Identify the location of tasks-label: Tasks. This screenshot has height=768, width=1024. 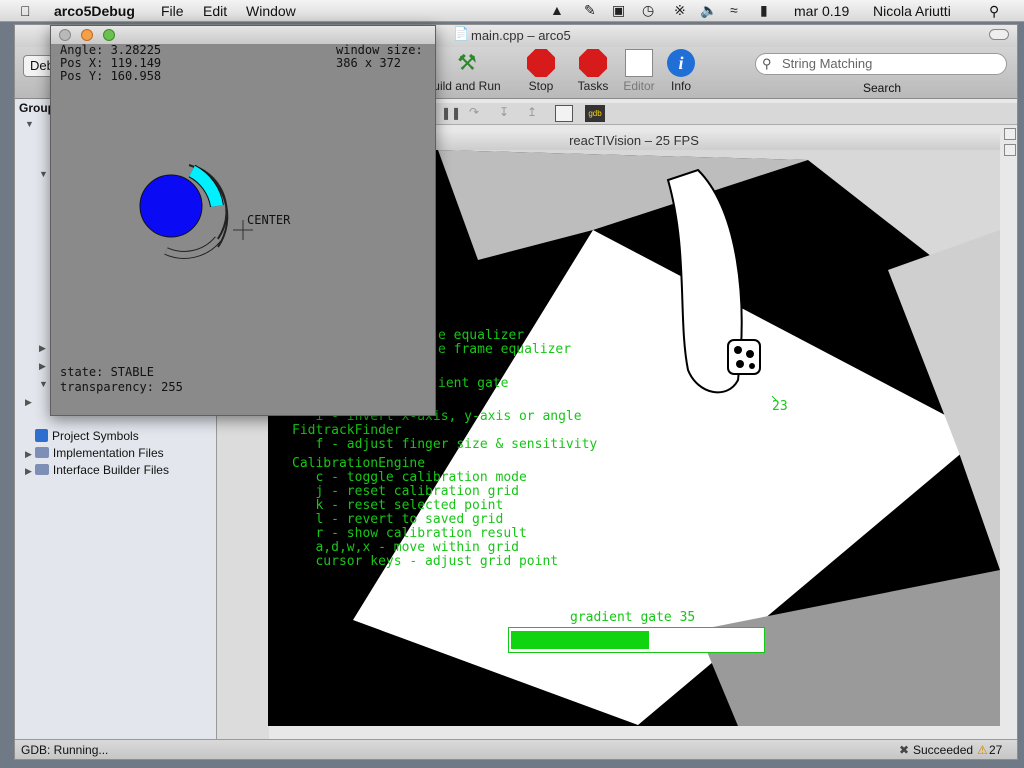
(593, 86).